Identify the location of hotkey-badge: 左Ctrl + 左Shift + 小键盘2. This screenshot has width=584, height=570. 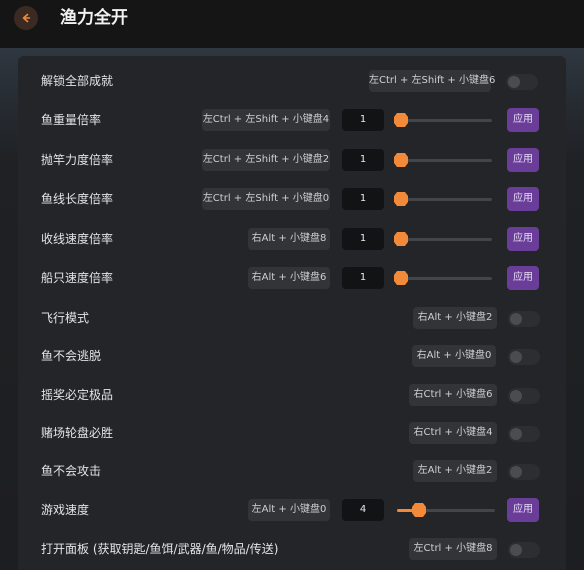
(266, 160).